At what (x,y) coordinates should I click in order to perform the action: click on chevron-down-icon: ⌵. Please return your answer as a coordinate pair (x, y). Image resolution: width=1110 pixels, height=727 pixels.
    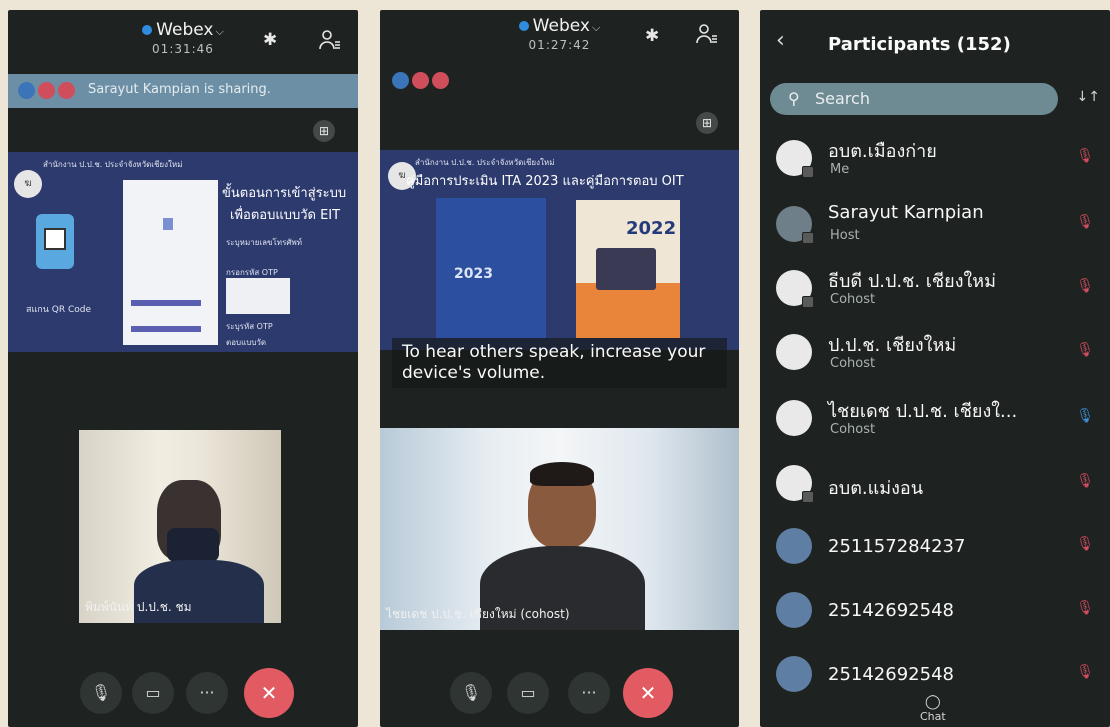
    Looking at the image, I should click on (219, 31).